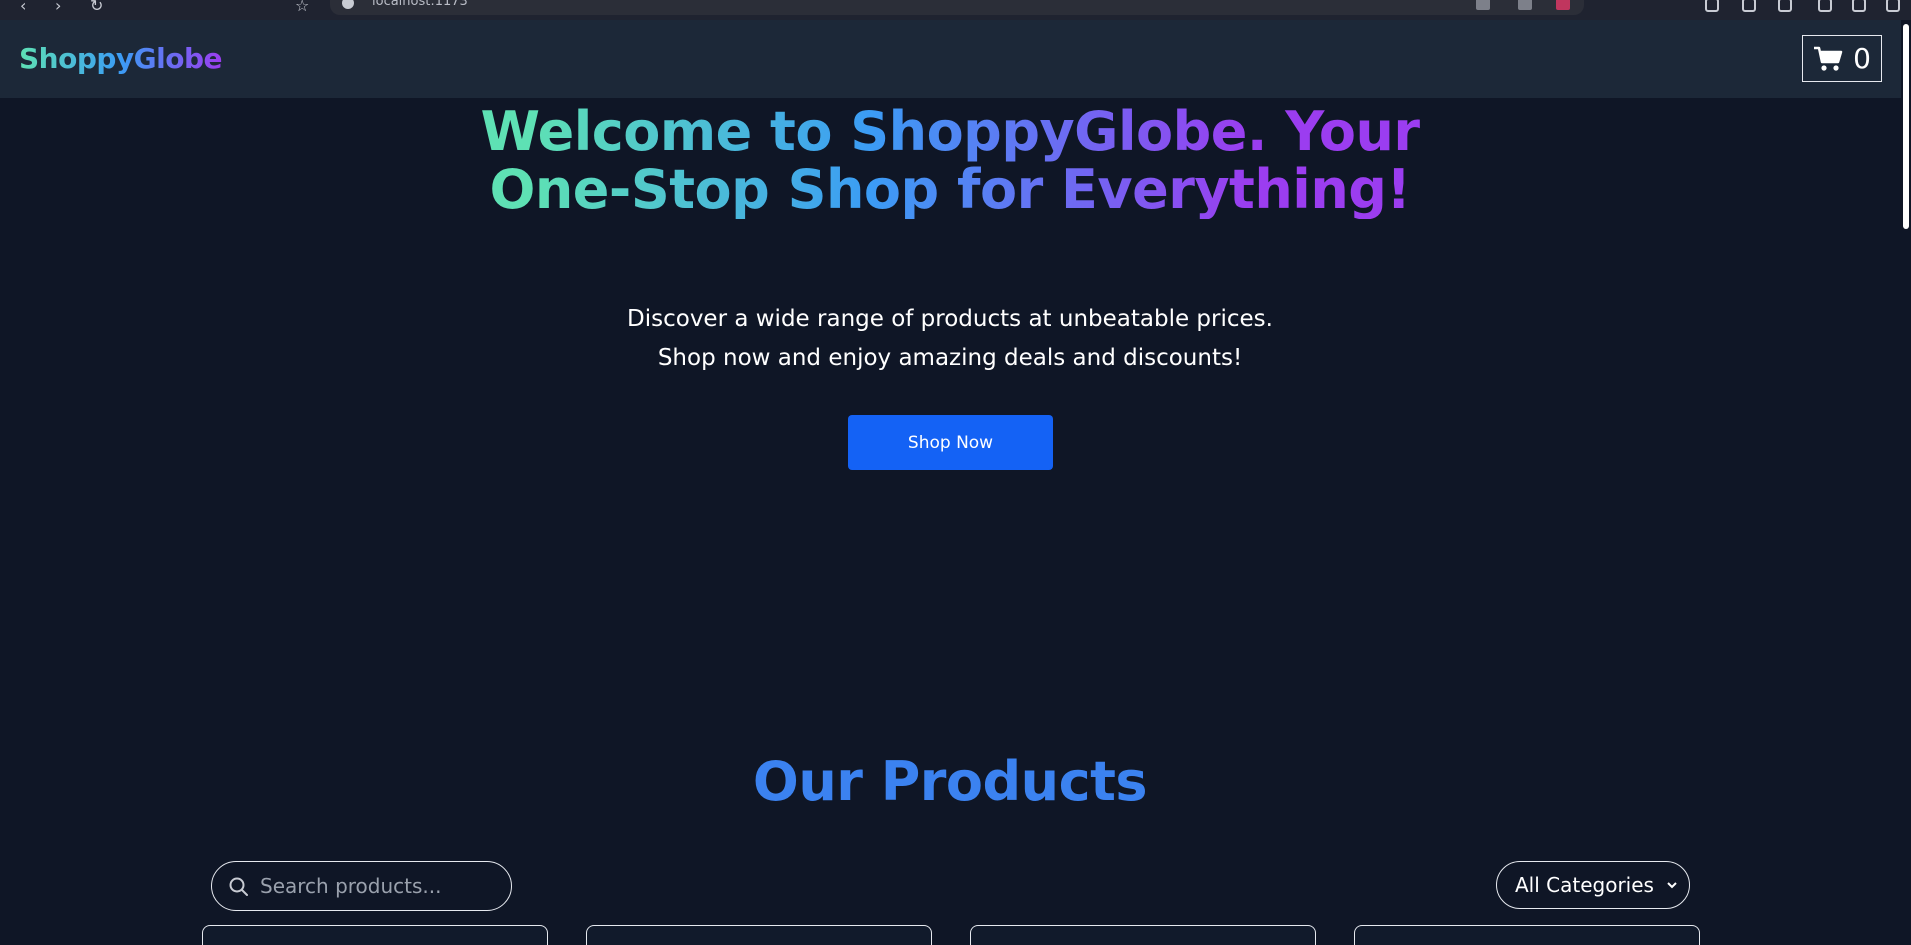 The image size is (1911, 945). I want to click on cart-button: 0, so click(1842, 58).